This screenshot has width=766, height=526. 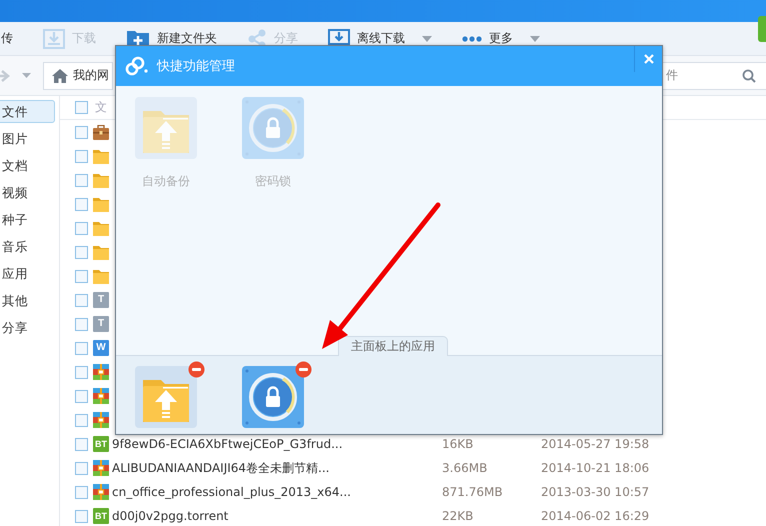 What do you see at coordinates (472, 39) in the screenshot?
I see `more-icon` at bounding box center [472, 39].